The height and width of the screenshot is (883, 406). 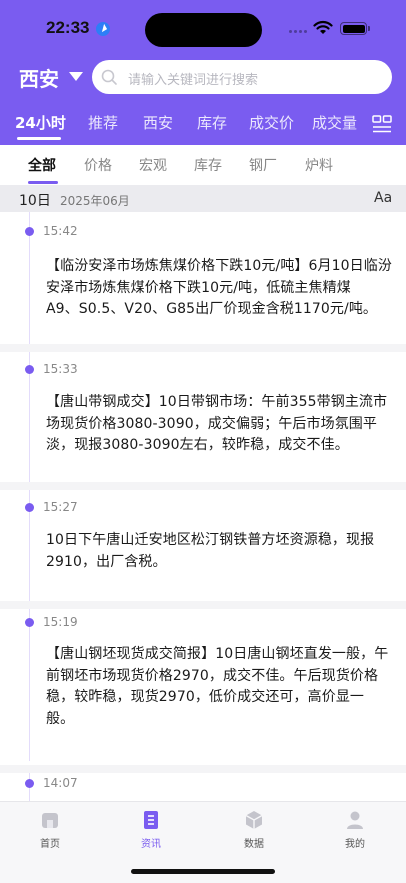 I want to click on chevron-down-icon, so click(x=76, y=76).